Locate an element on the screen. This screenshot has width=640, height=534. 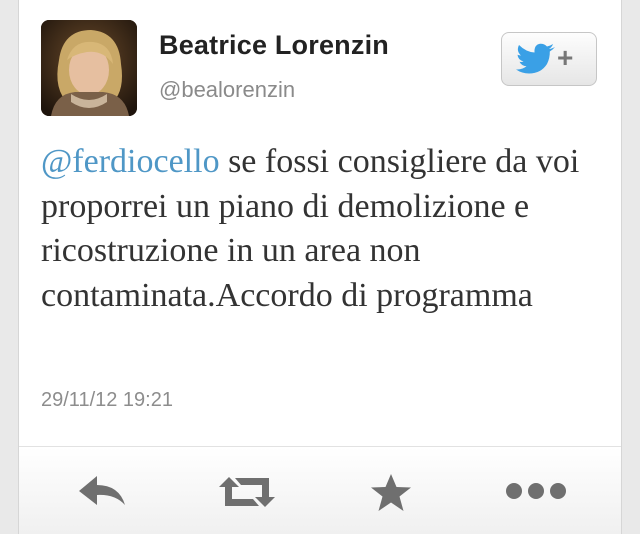
mention-link: @ferdiocello is located at coordinates (130, 161).